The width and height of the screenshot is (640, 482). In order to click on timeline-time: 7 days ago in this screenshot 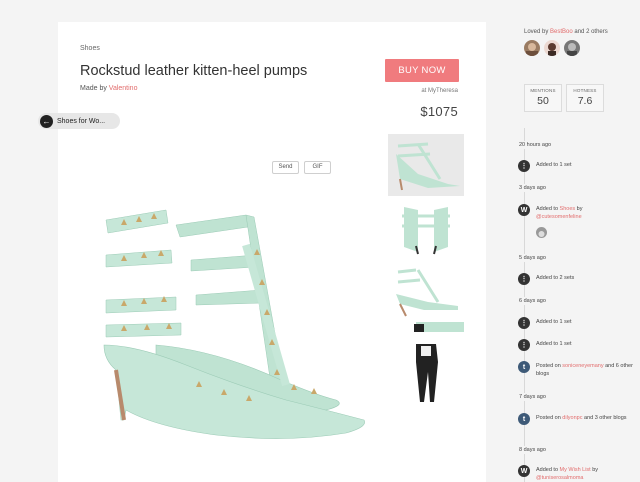, I will do `click(532, 397)`.